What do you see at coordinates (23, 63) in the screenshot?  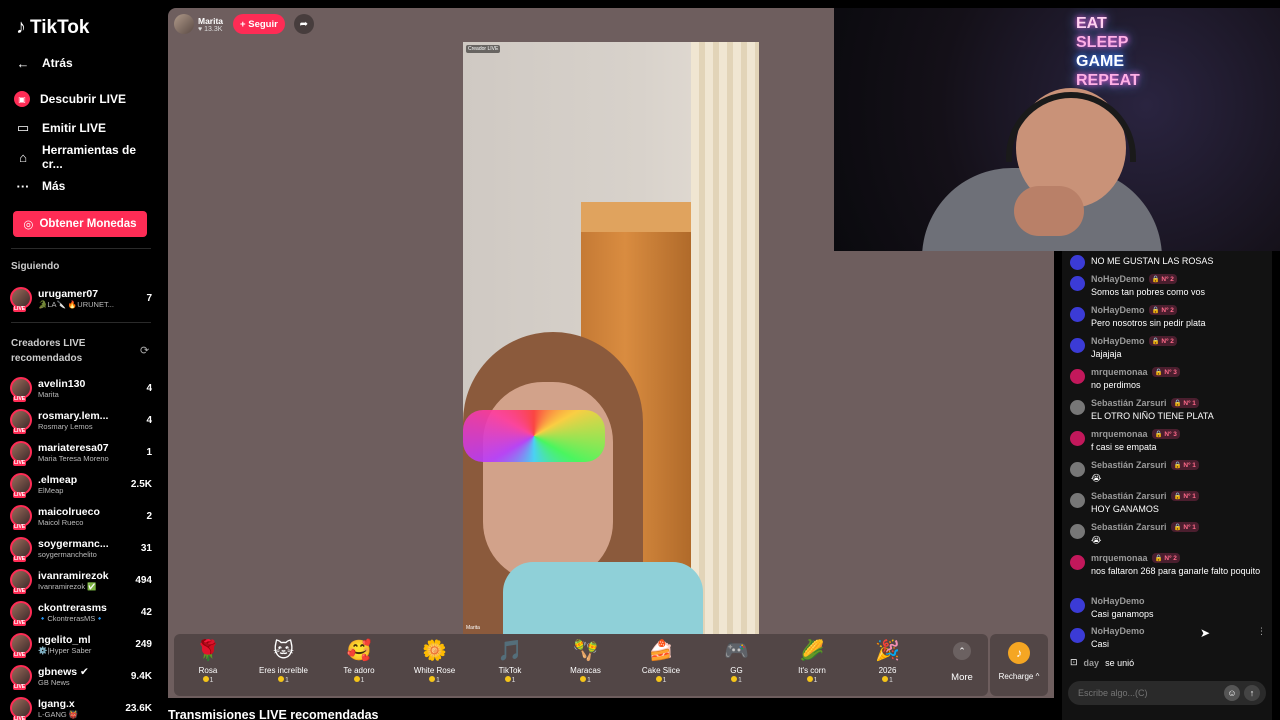 I see `arrow-left-icon: ←` at bounding box center [23, 63].